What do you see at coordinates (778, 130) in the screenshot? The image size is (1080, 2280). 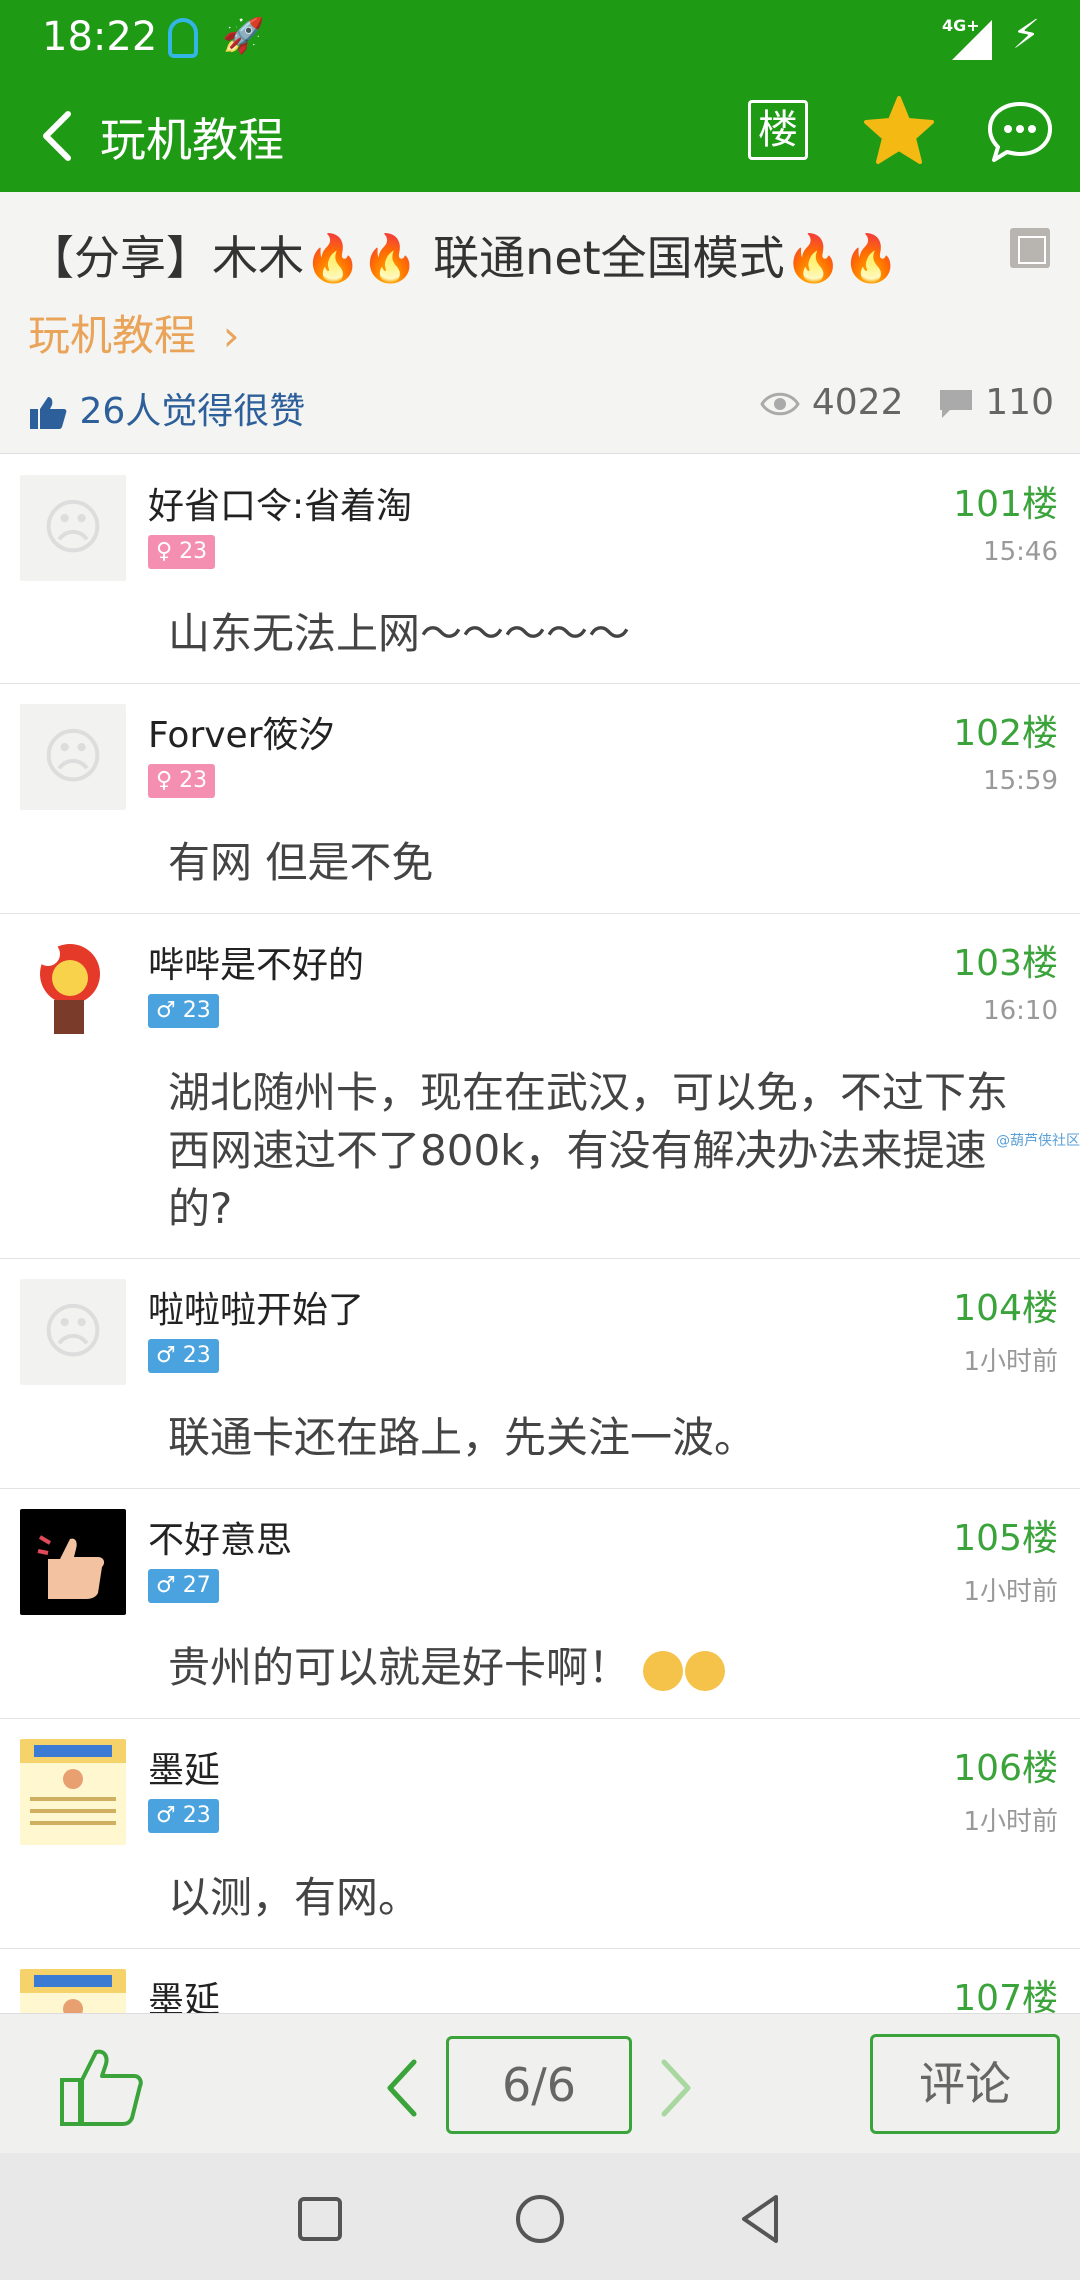 I see `floor-jump-button: 楼` at bounding box center [778, 130].